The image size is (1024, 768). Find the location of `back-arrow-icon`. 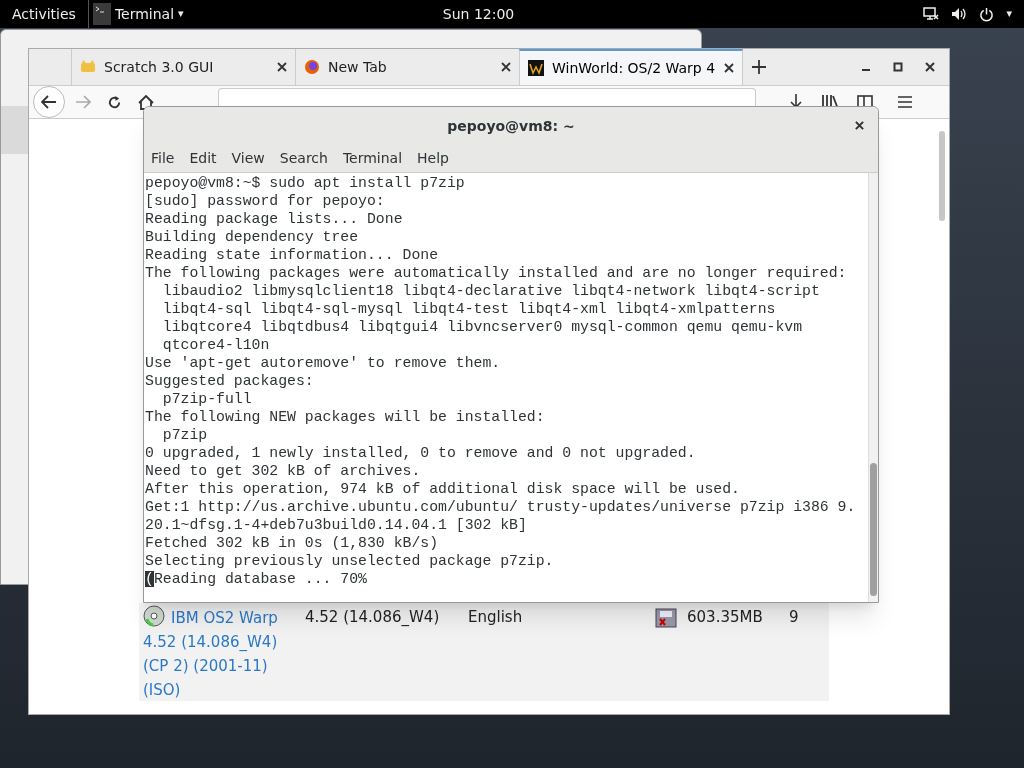

back-arrow-icon is located at coordinates (49, 102).